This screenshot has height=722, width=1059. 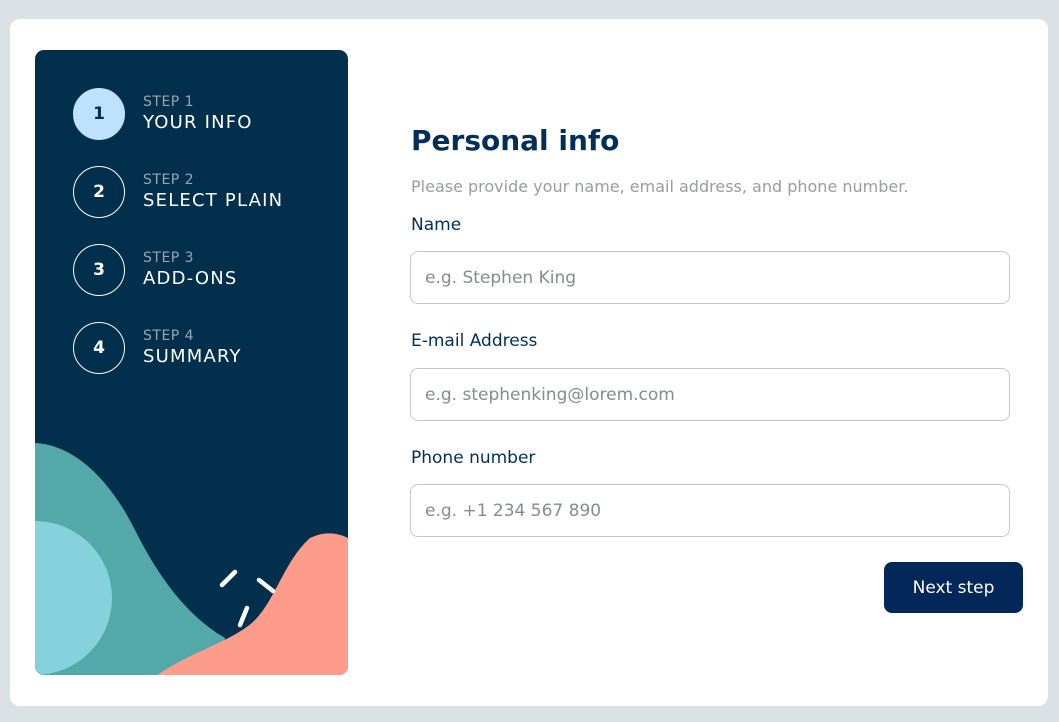 What do you see at coordinates (213, 200) in the screenshot?
I see `step-name: SELECT PLAIN` at bounding box center [213, 200].